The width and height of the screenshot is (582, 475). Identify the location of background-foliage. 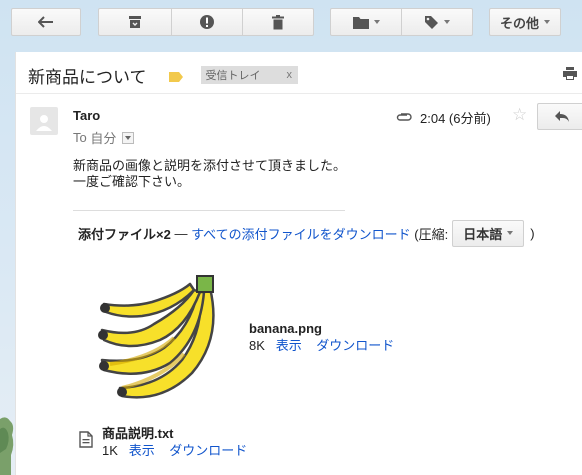
(7, 445).